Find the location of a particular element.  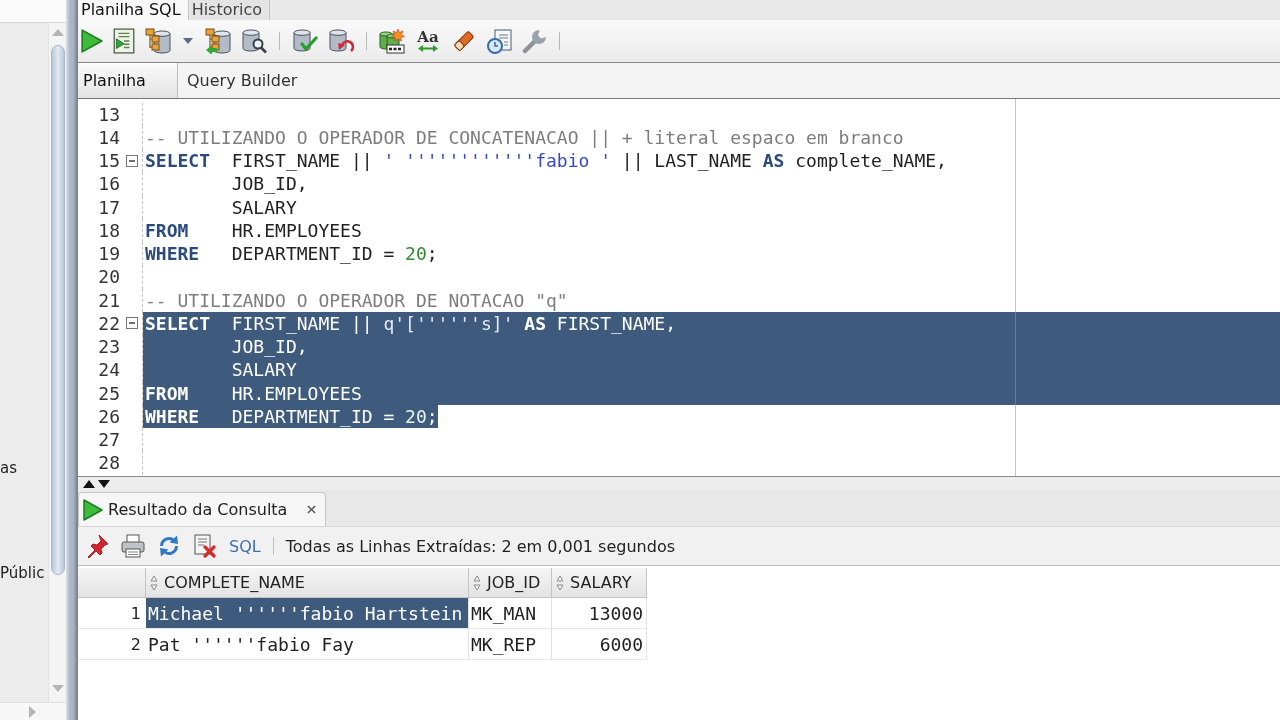

row-number-header is located at coordinates (112, 583).